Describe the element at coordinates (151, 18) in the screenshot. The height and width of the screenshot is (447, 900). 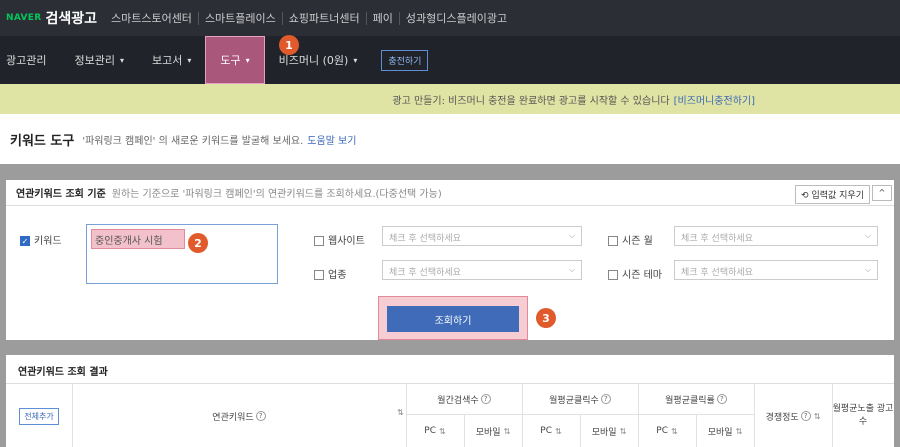
I see `top-nav-smartstore: 스마트스토어센터` at that location.